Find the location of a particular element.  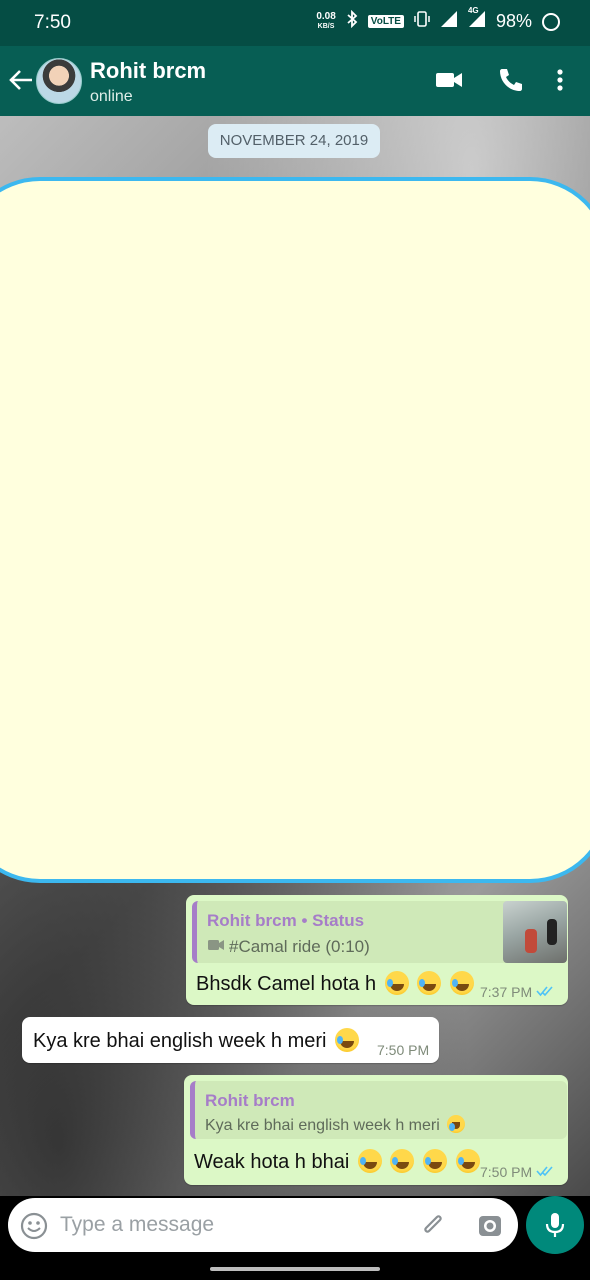

system-nav-bar is located at coordinates (295, 1269).